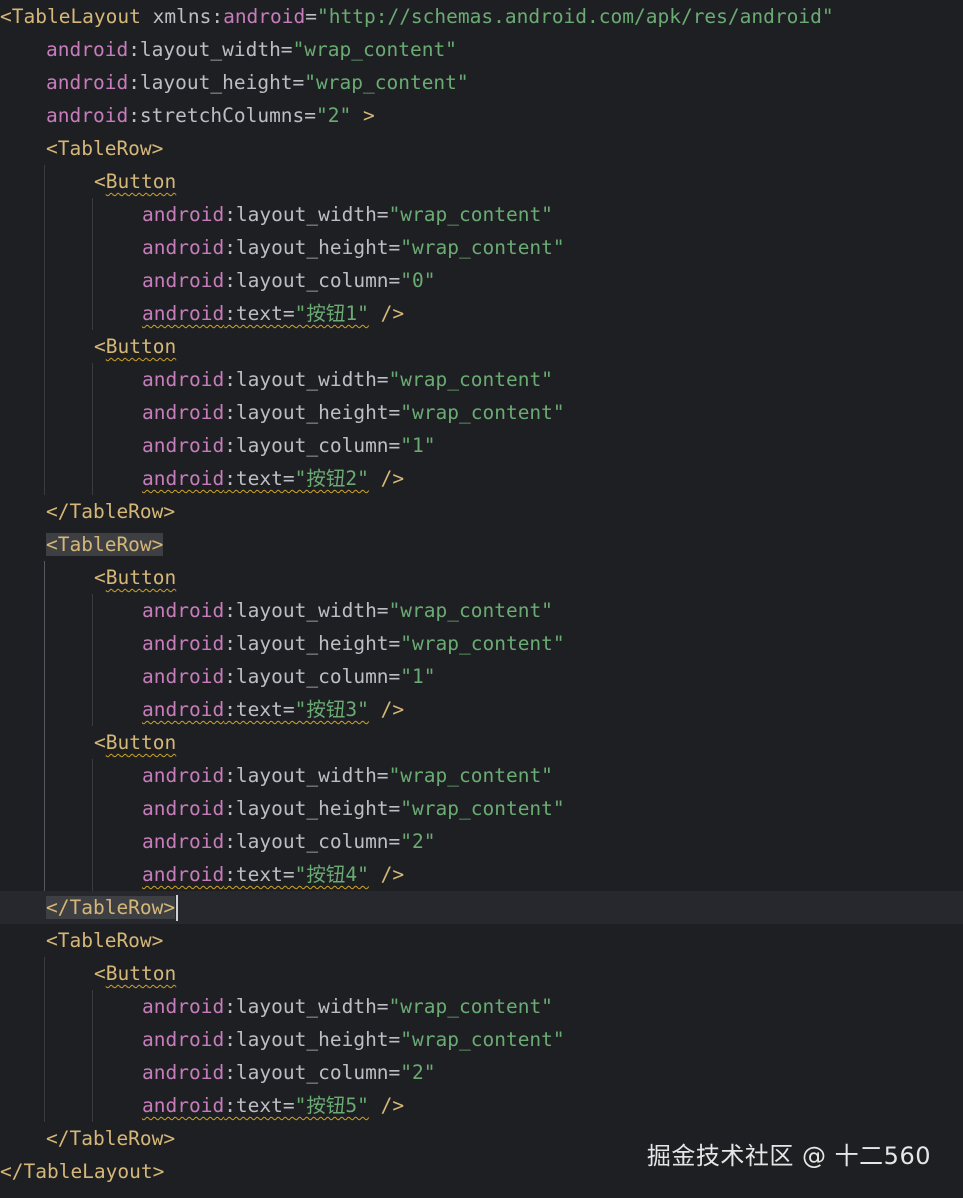 Image resolution: width=963 pixels, height=1198 pixels. What do you see at coordinates (481, 874) in the screenshot?
I see `code-line: android:text="按钮4" />` at bounding box center [481, 874].